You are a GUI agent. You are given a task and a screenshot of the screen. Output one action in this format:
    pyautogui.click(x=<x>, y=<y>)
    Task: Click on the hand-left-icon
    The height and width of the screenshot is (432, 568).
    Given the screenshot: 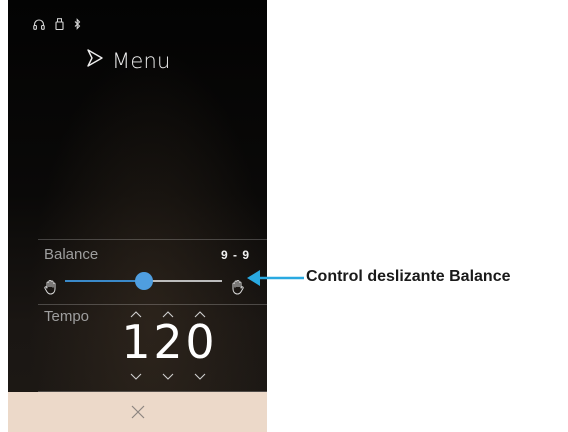 What is the action you would take?
    pyautogui.click(x=51, y=289)
    